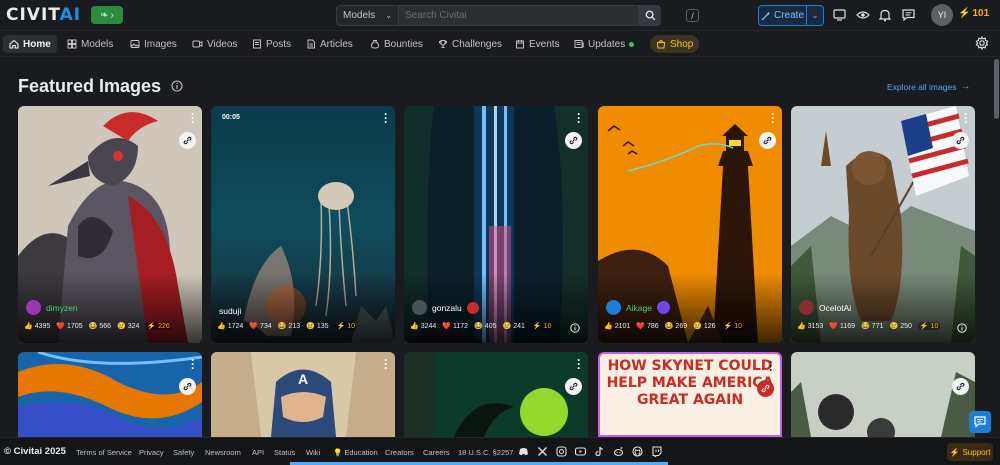  I want to click on image-card: · · · dimyzen 👍 4395 ❤️ 1705 😂 566 😢 324 ⚡ 226, so click(110, 224).